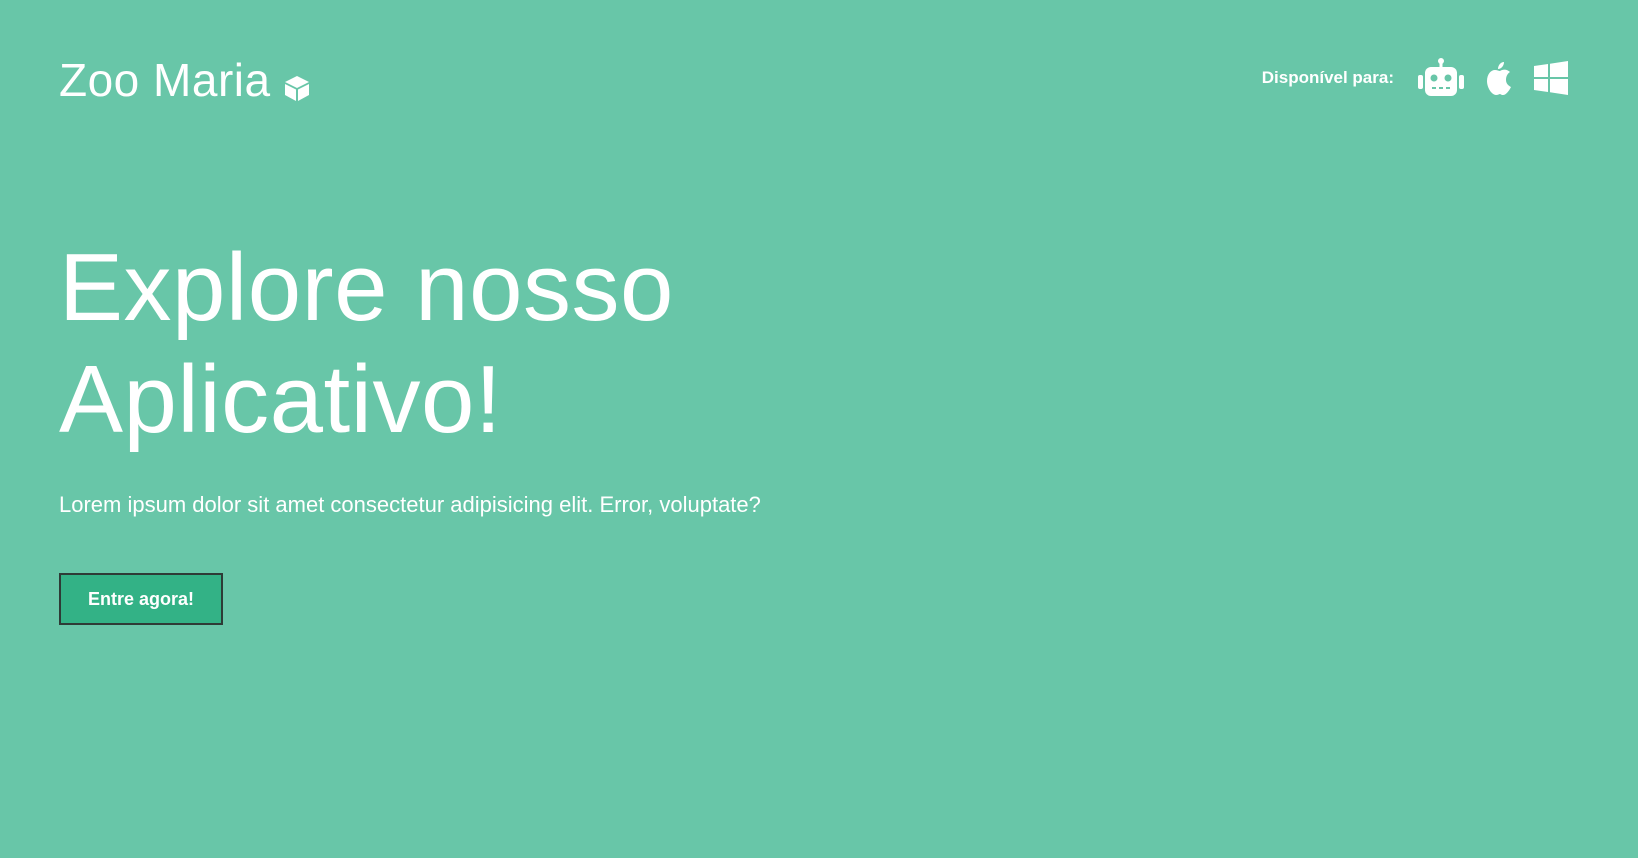  Describe the element at coordinates (281, 399) in the screenshot. I see `hero-title-line2: Aplicativo!` at that location.